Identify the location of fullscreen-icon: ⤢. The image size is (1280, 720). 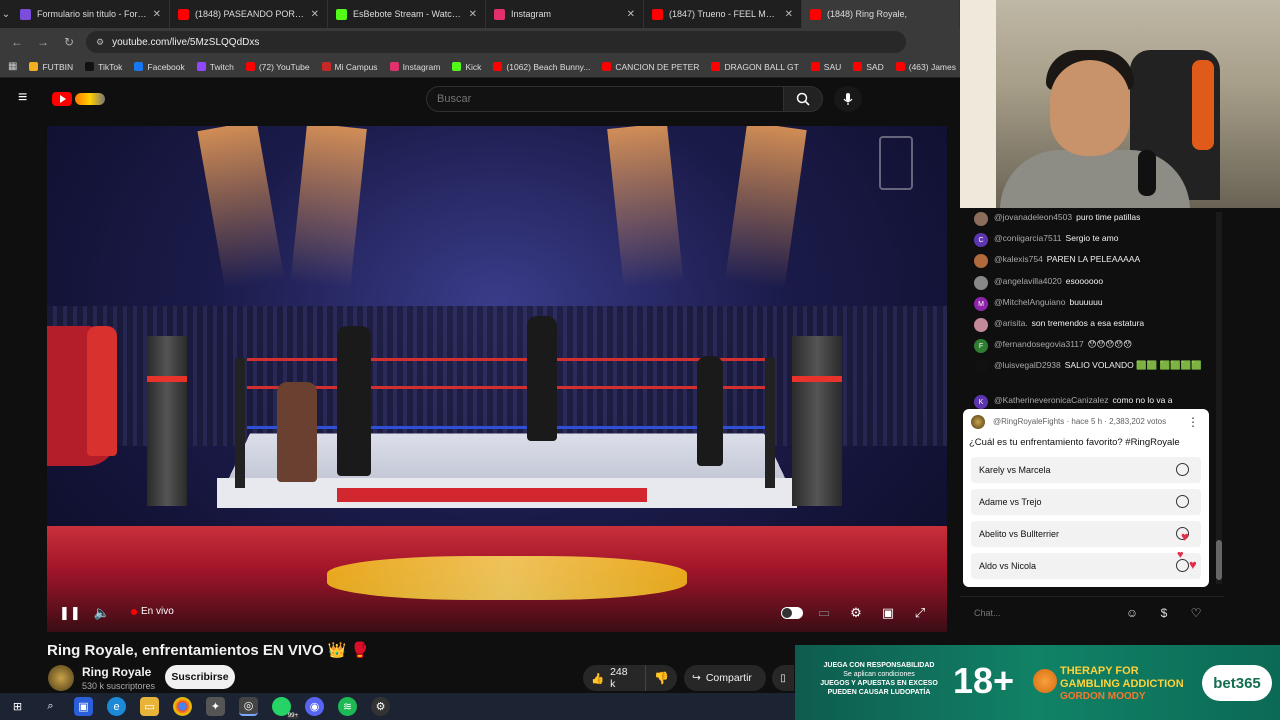
(920, 613).